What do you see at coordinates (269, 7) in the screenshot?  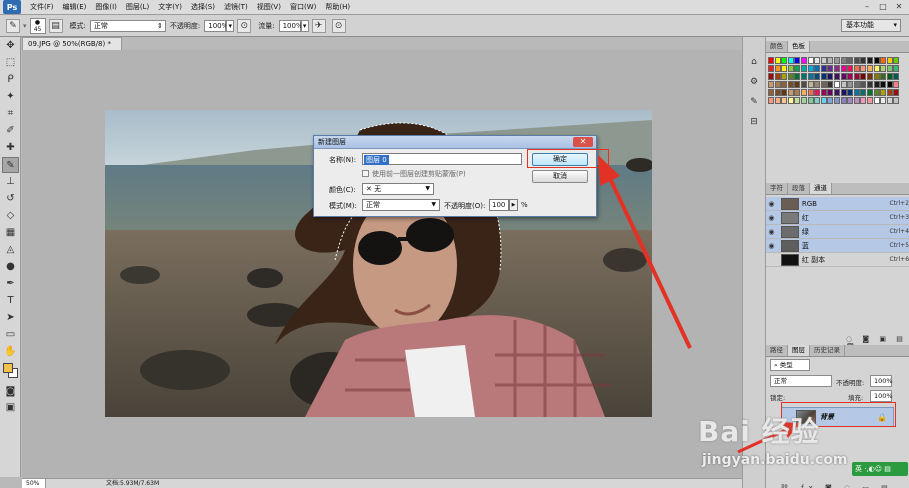 I see `menu-view: 视图(V)` at bounding box center [269, 7].